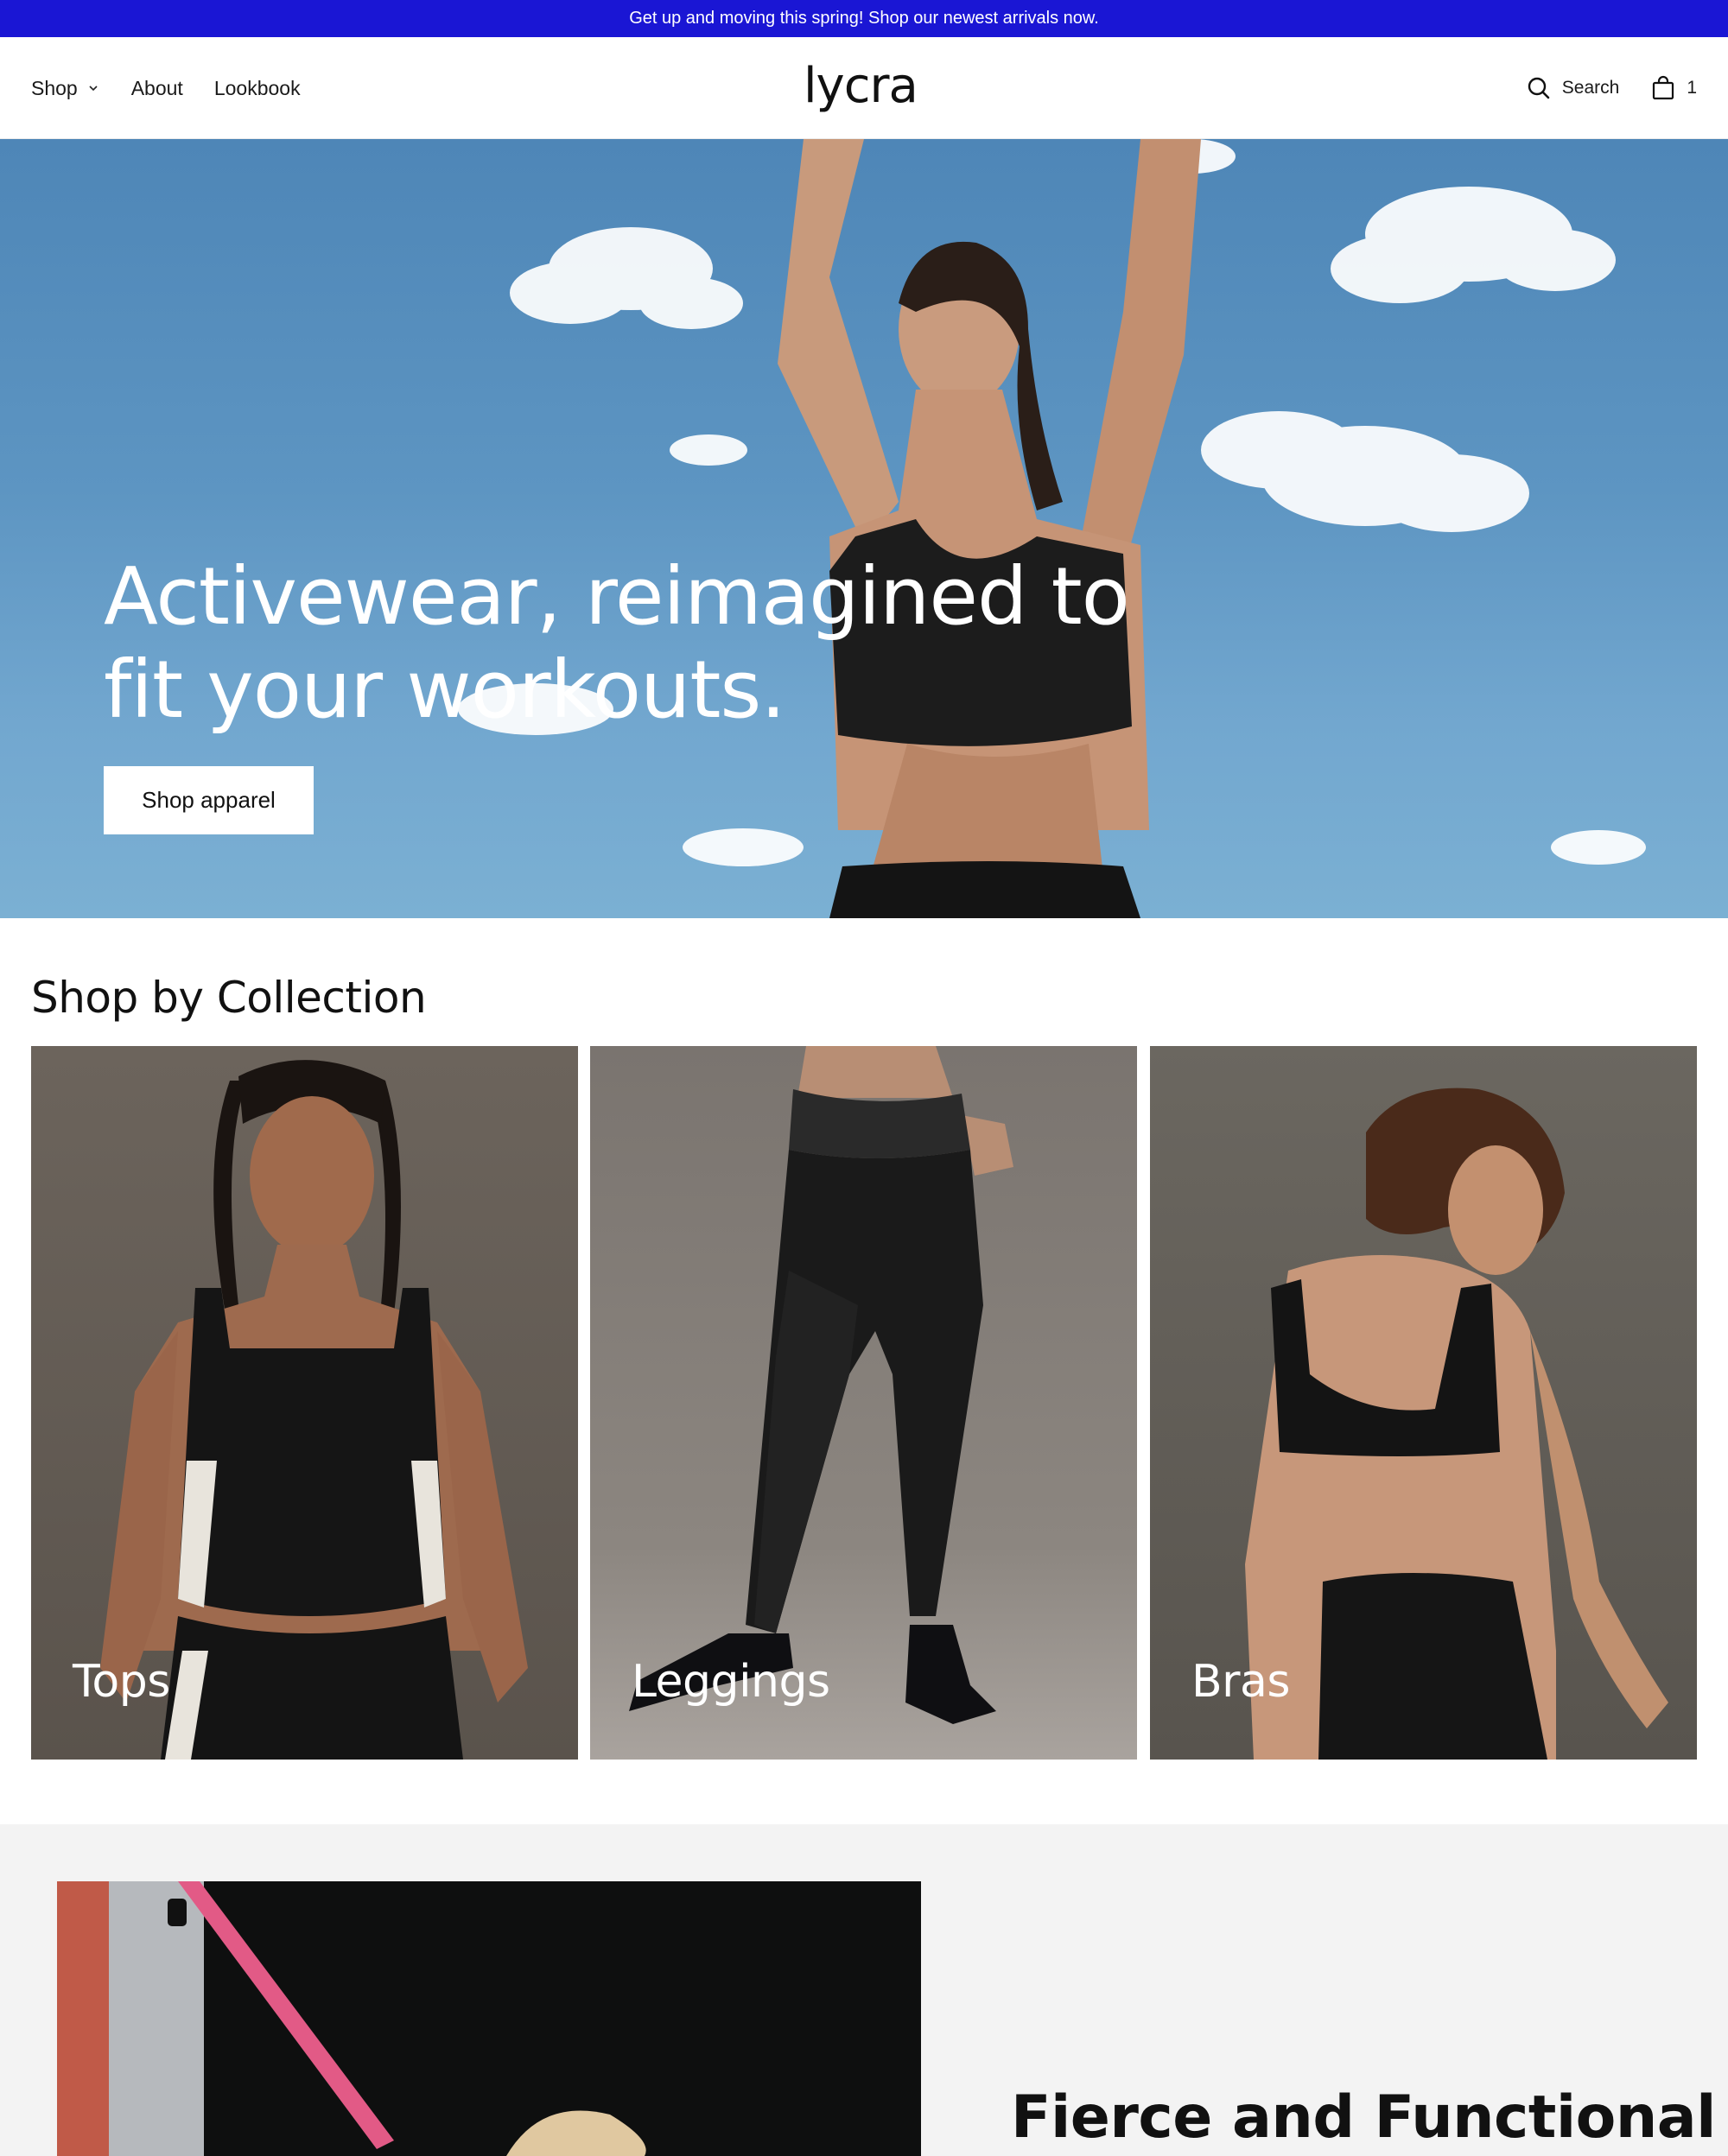  What do you see at coordinates (1364, 2117) in the screenshot?
I see `feature-title: Fierce and Functional` at bounding box center [1364, 2117].